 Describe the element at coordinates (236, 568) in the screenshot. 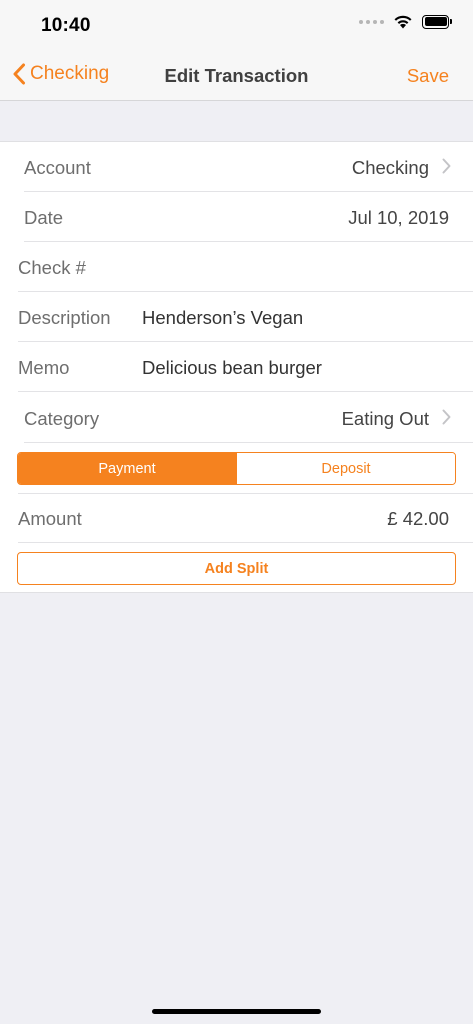

I see `add-split-button: Add Split` at that location.